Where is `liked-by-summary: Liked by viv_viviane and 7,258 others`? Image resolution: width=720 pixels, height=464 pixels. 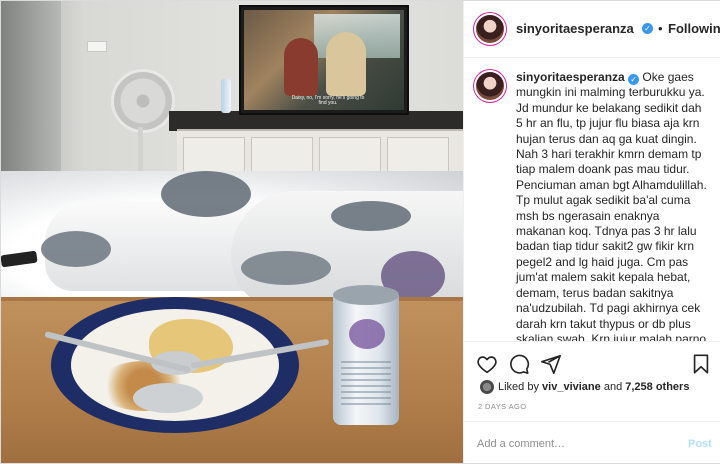 liked-by-summary: Liked by viv_viviane and 7,258 others is located at coordinates (593, 387).